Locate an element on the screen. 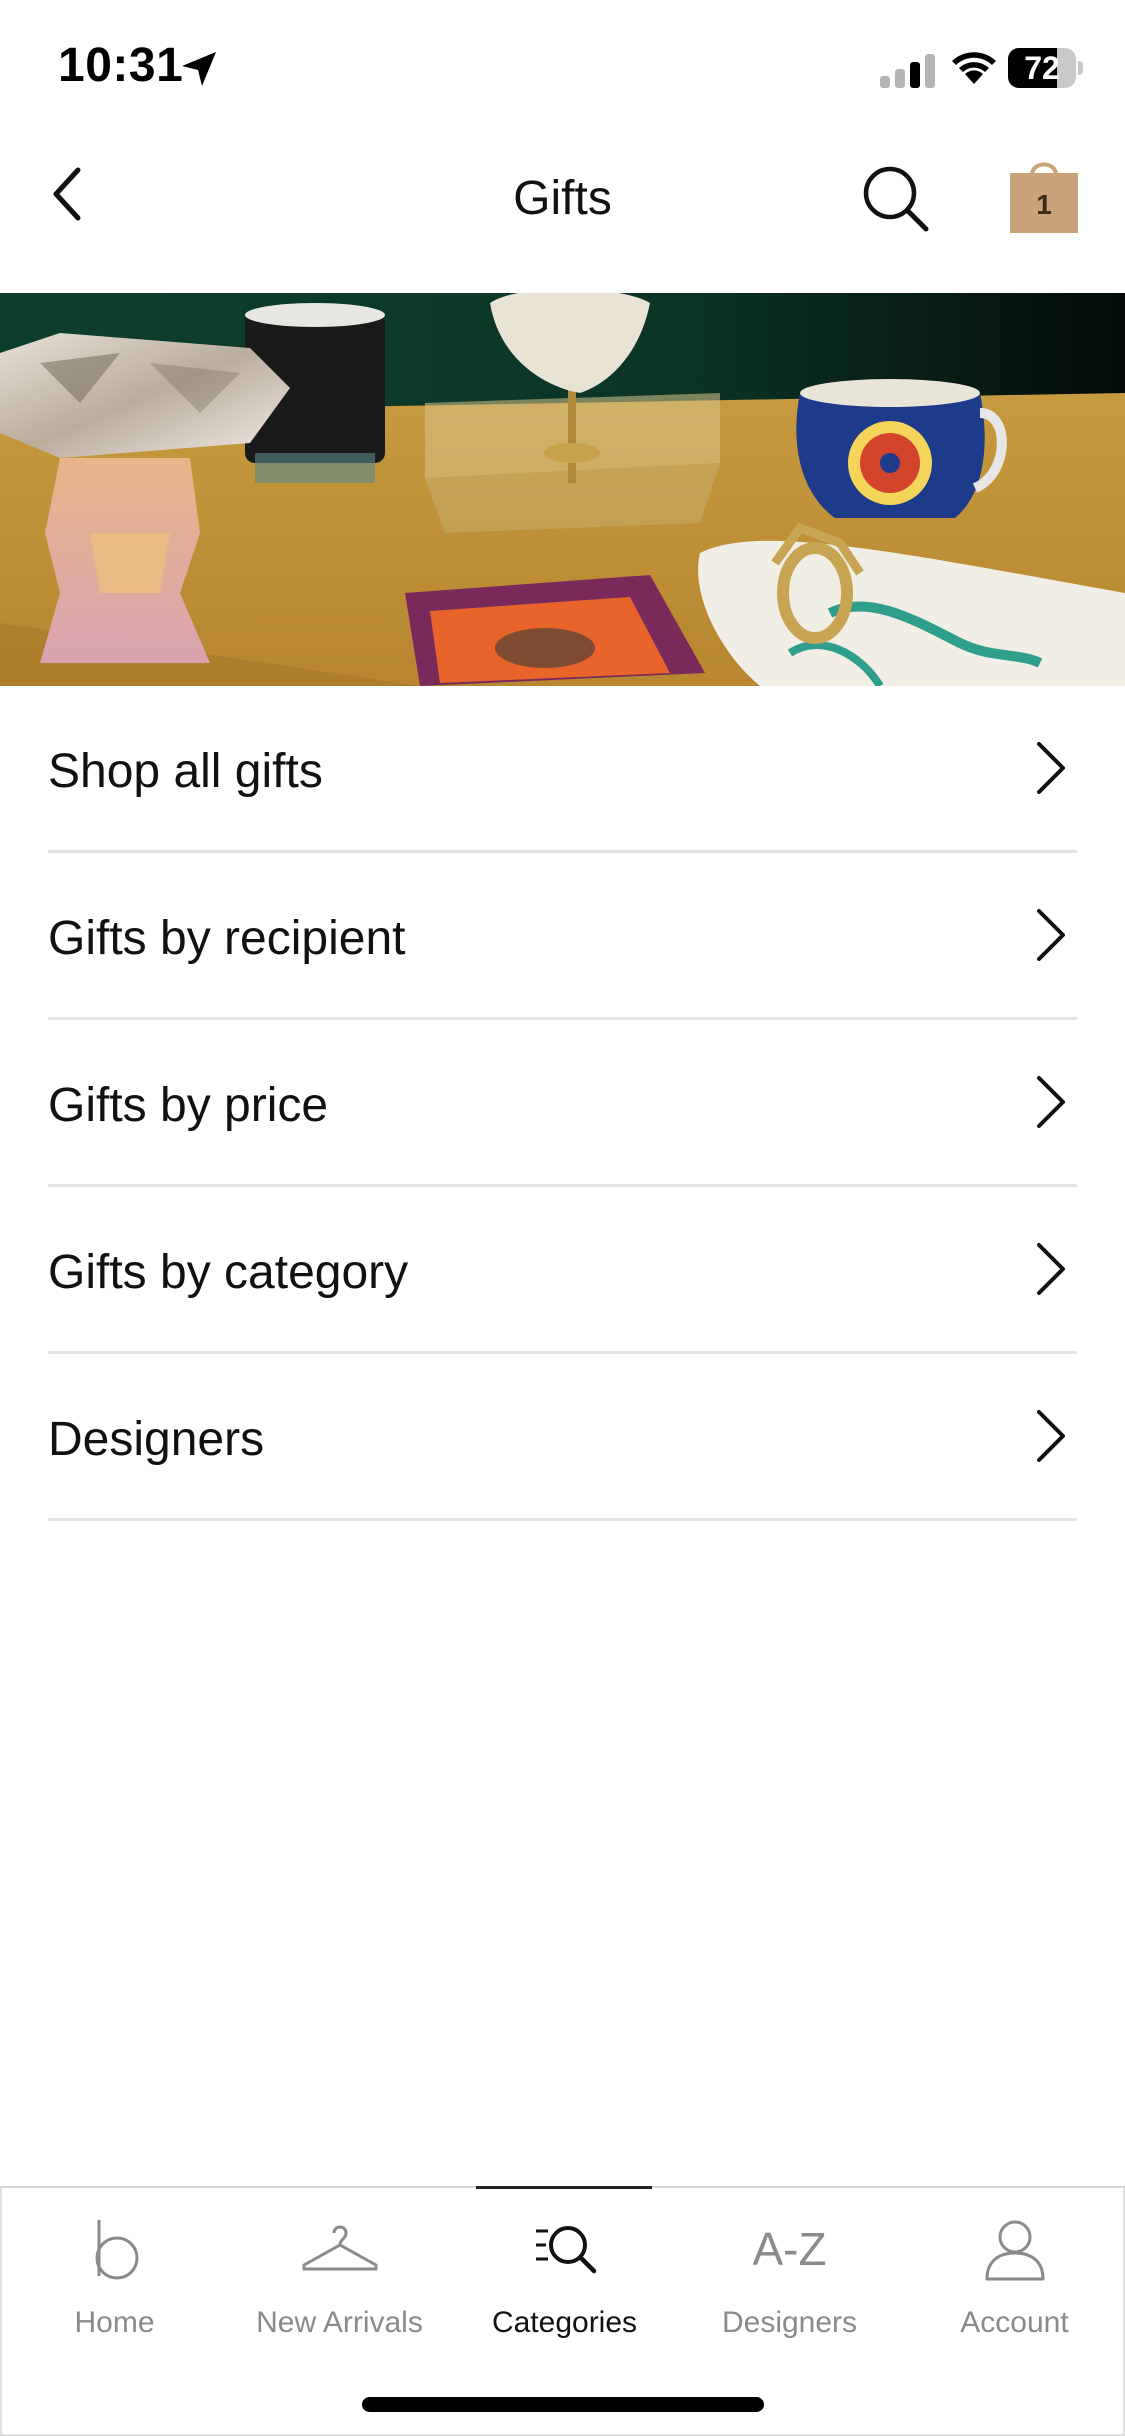  battery-indicator: 72 is located at coordinates (1045, 68).